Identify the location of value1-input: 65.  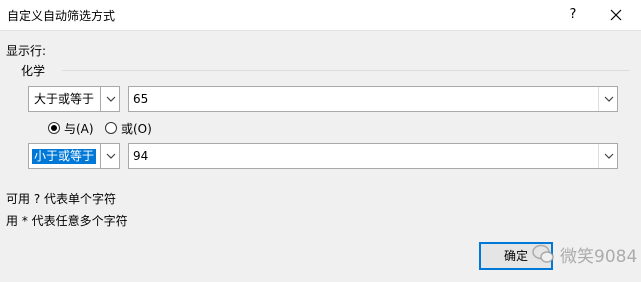
(373, 99).